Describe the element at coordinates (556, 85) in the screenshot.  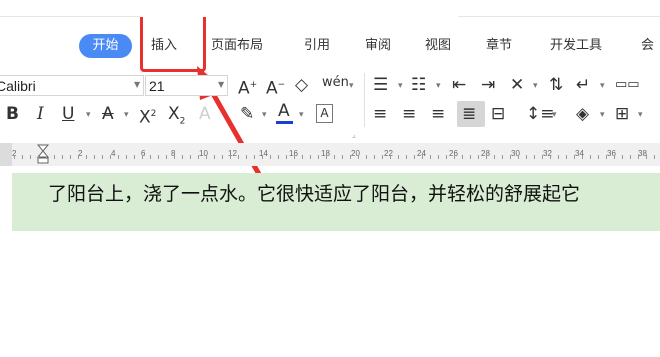
I see `sort-icon: ⇅` at that location.